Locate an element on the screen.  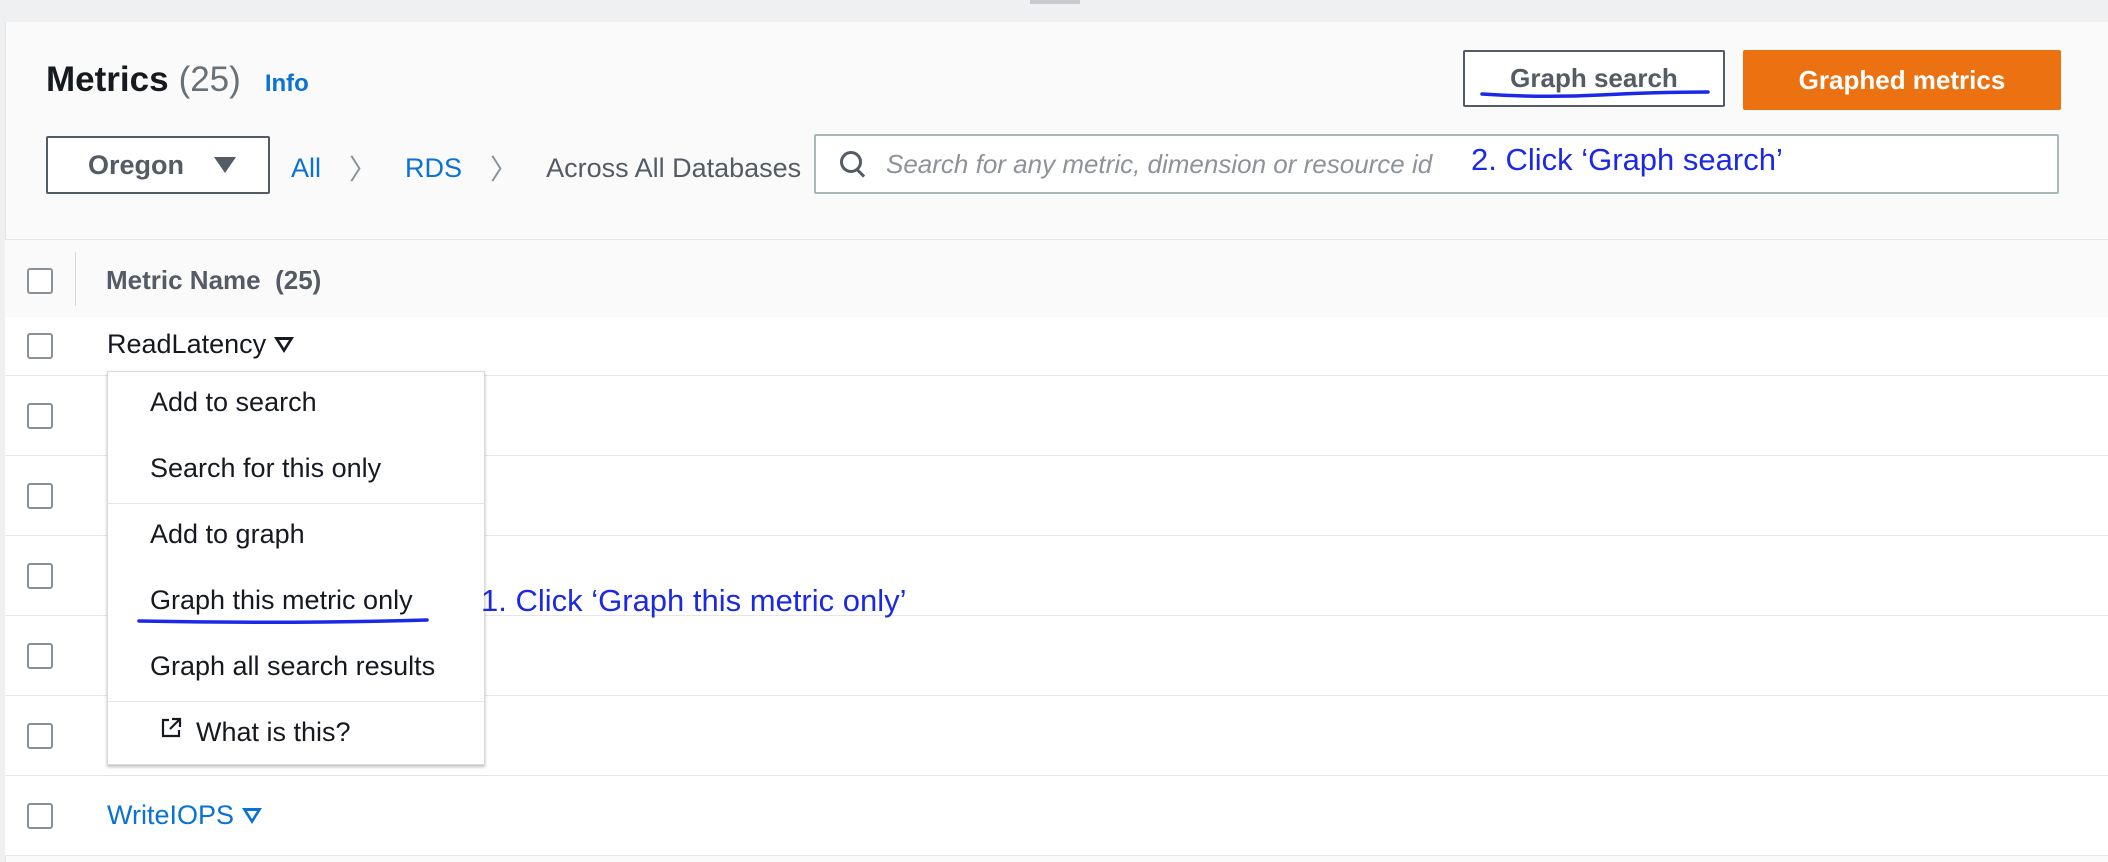
column-header-label: Metric Name is located at coordinates (183, 280).